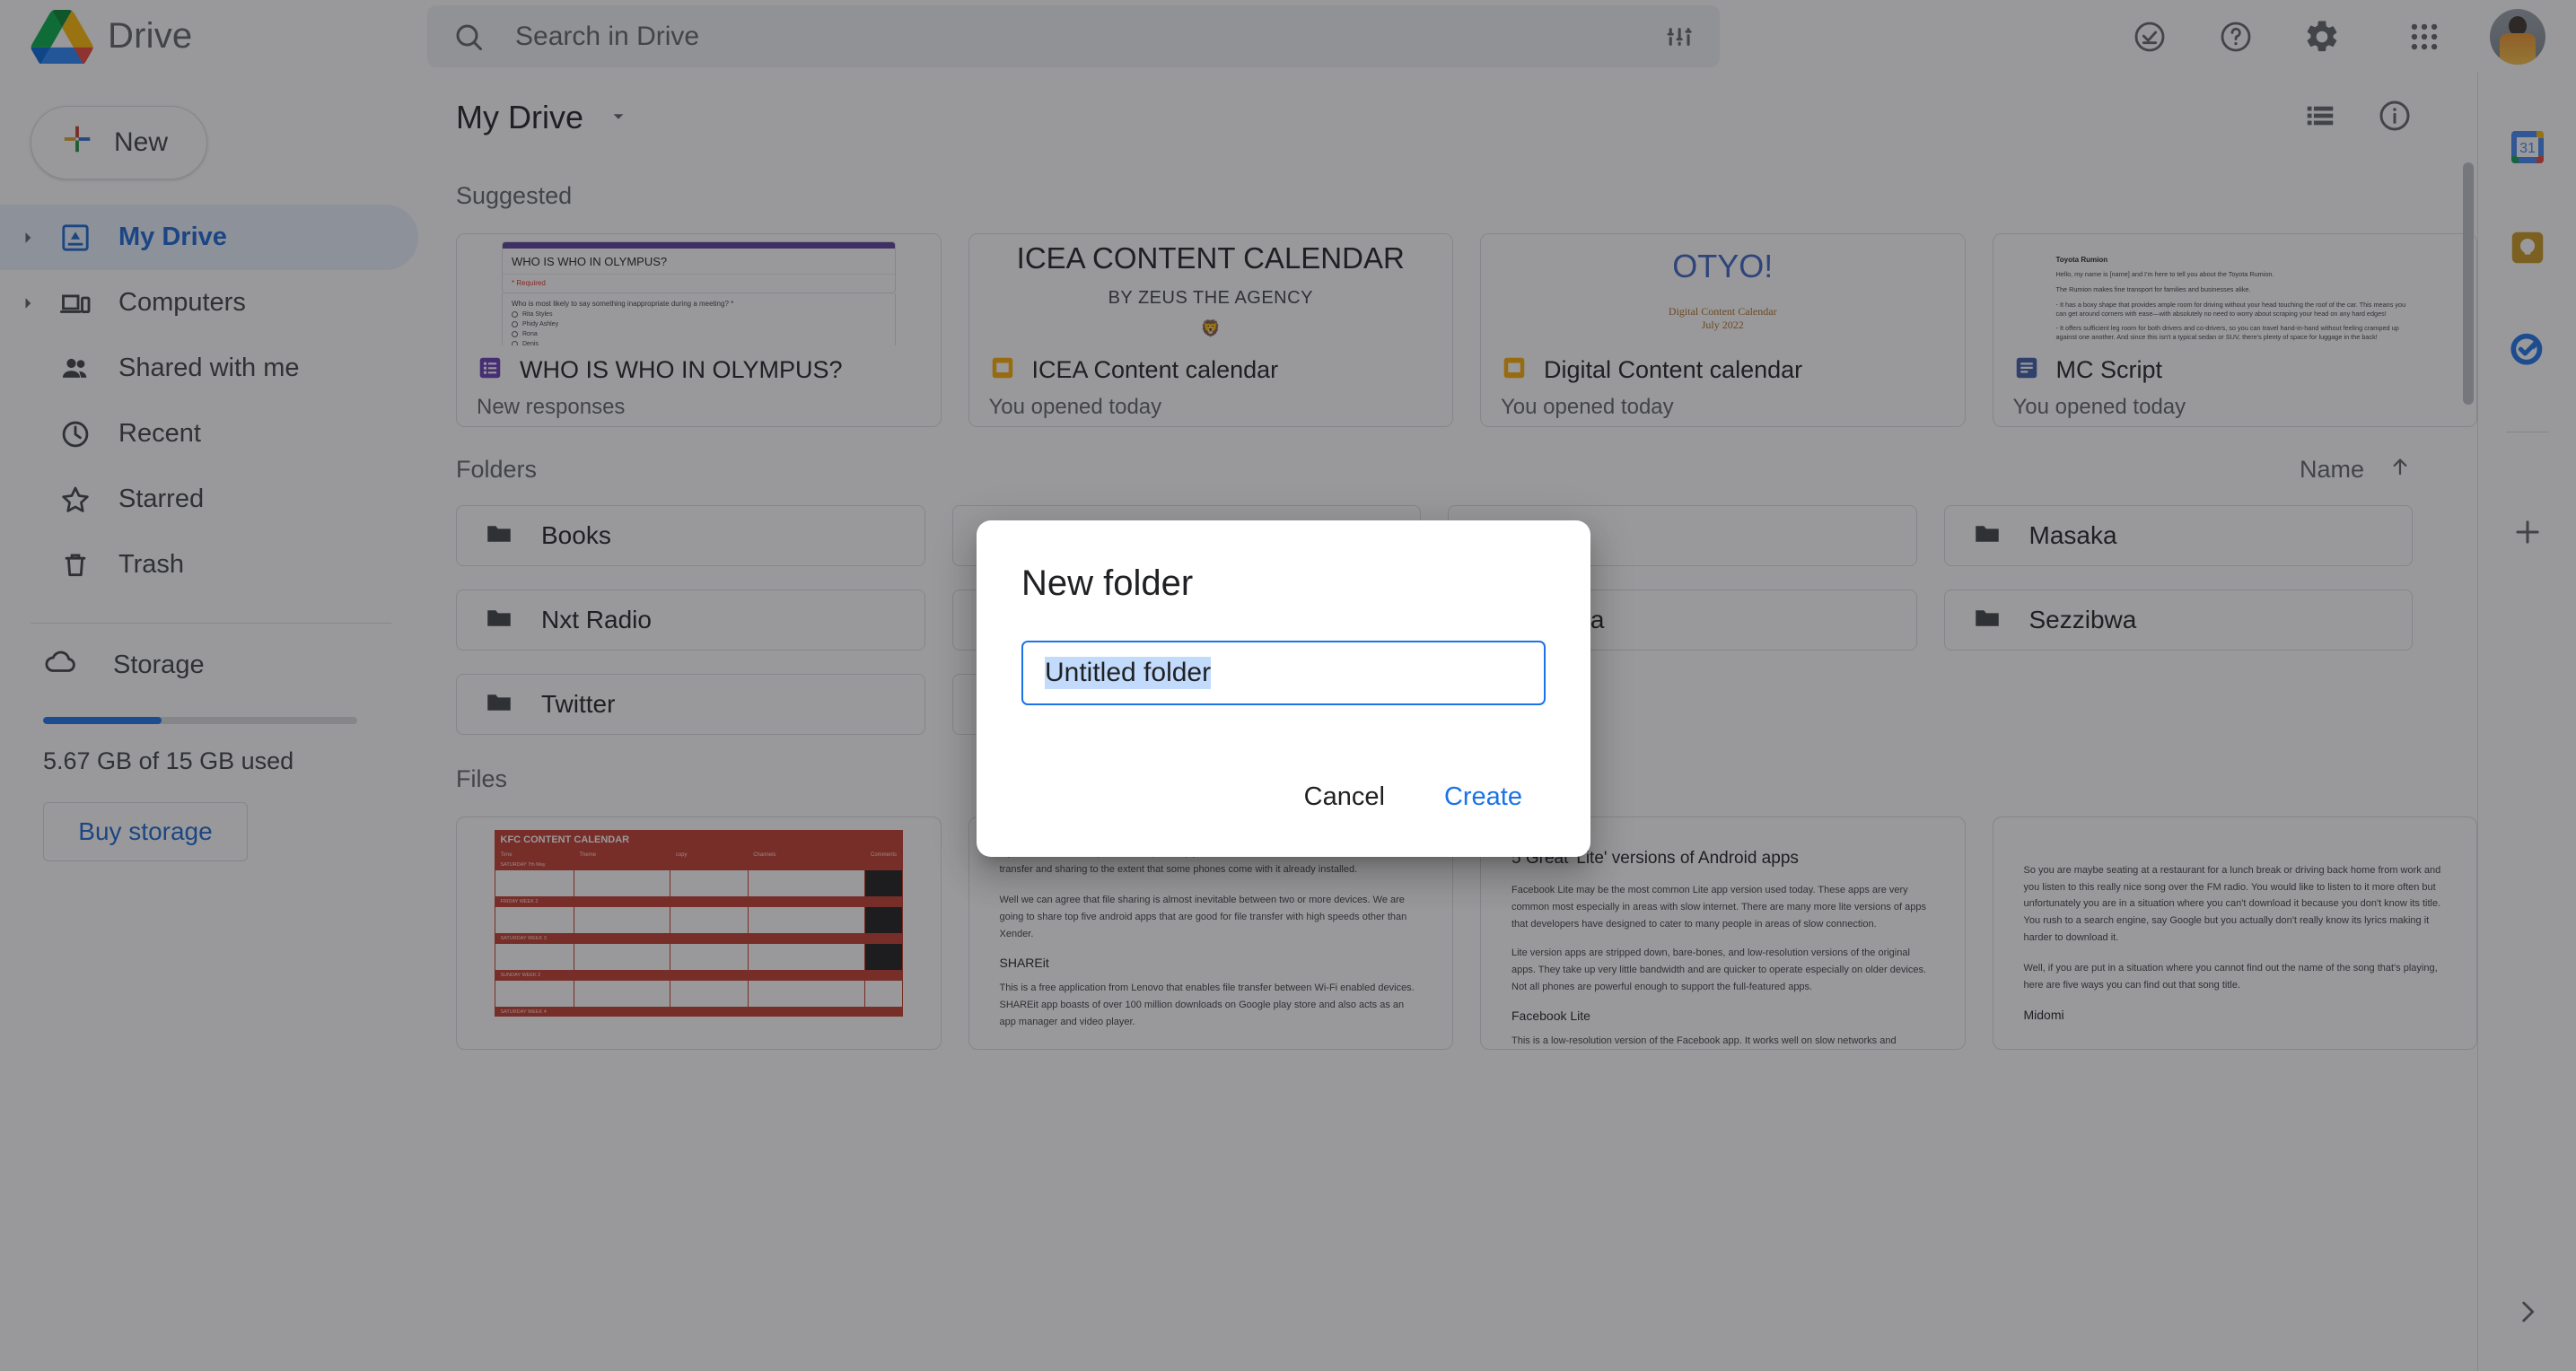 The width and height of the screenshot is (2576, 1371). What do you see at coordinates (1344, 797) in the screenshot?
I see `cancel-button: Cancel` at bounding box center [1344, 797].